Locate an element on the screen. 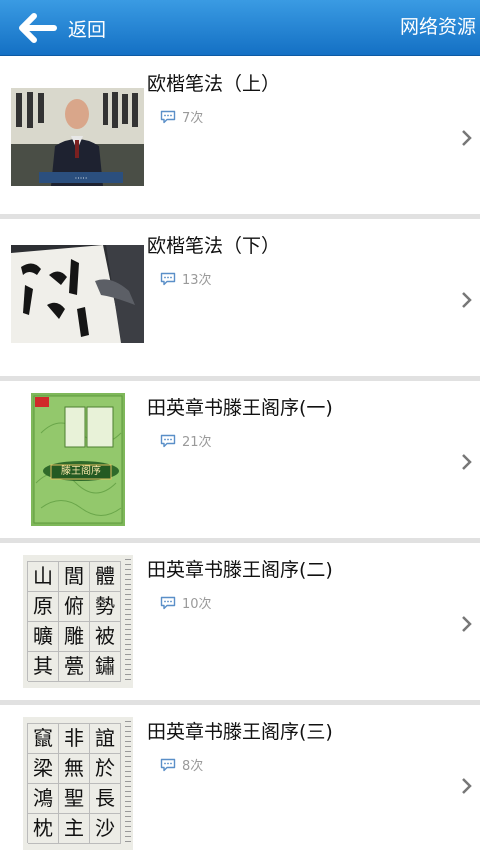 The height and width of the screenshot is (862, 480). grid-char: 曠 is located at coordinates (43, 637).